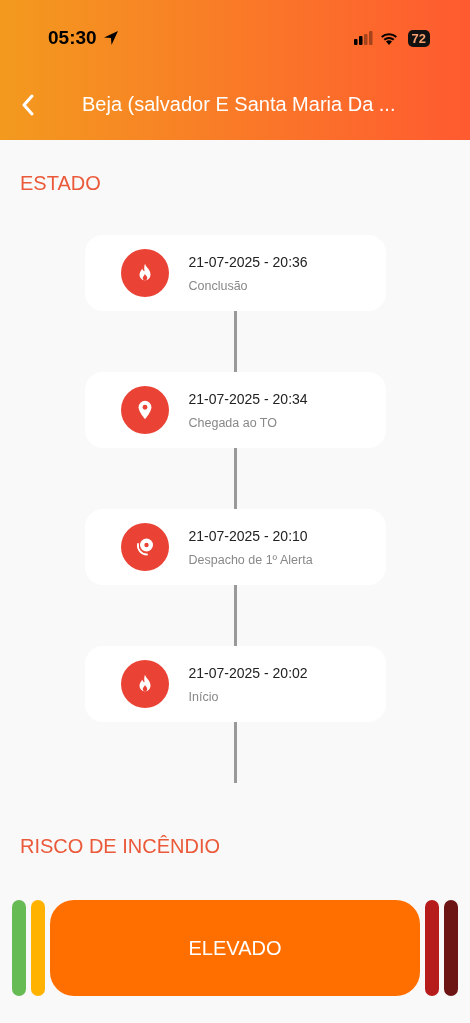  What do you see at coordinates (110, 38) in the screenshot?
I see `location-arrow-icon` at bounding box center [110, 38].